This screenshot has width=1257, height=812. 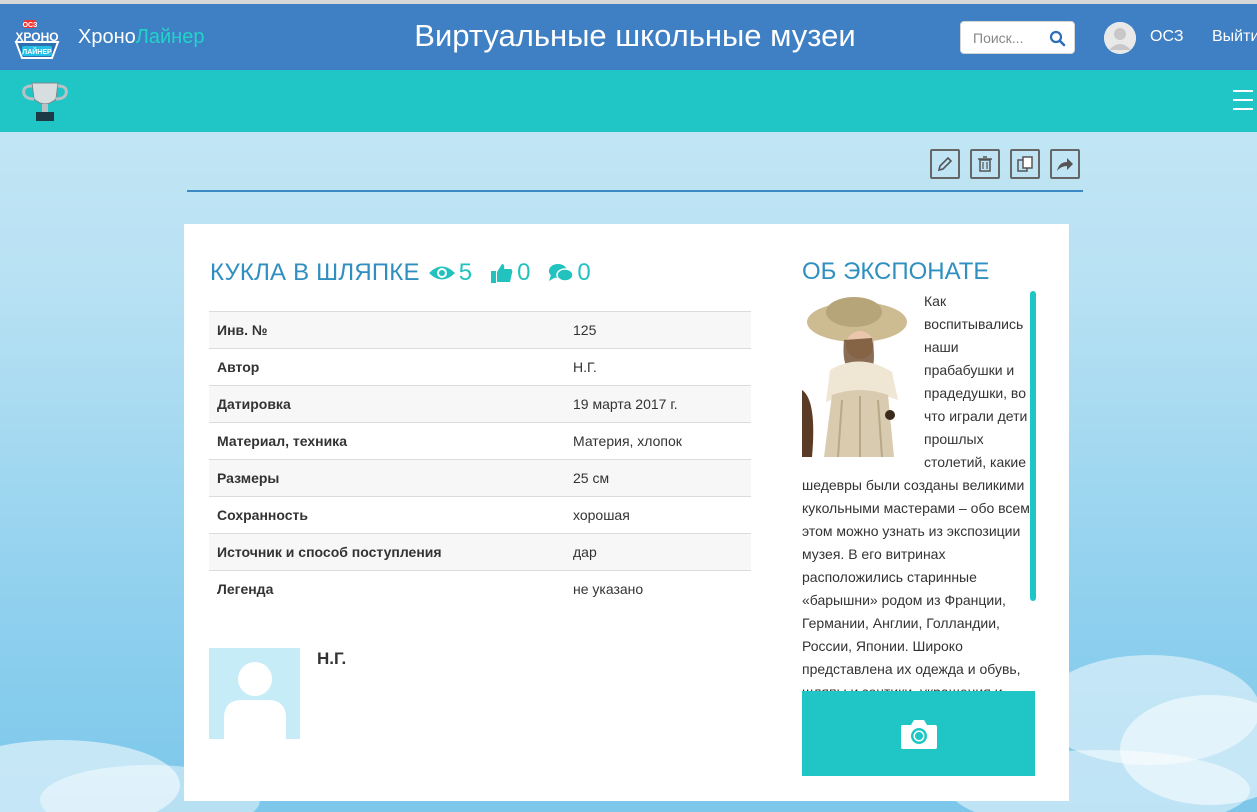 I want to click on svg-text: ХРОНО, so click(x=36, y=37).